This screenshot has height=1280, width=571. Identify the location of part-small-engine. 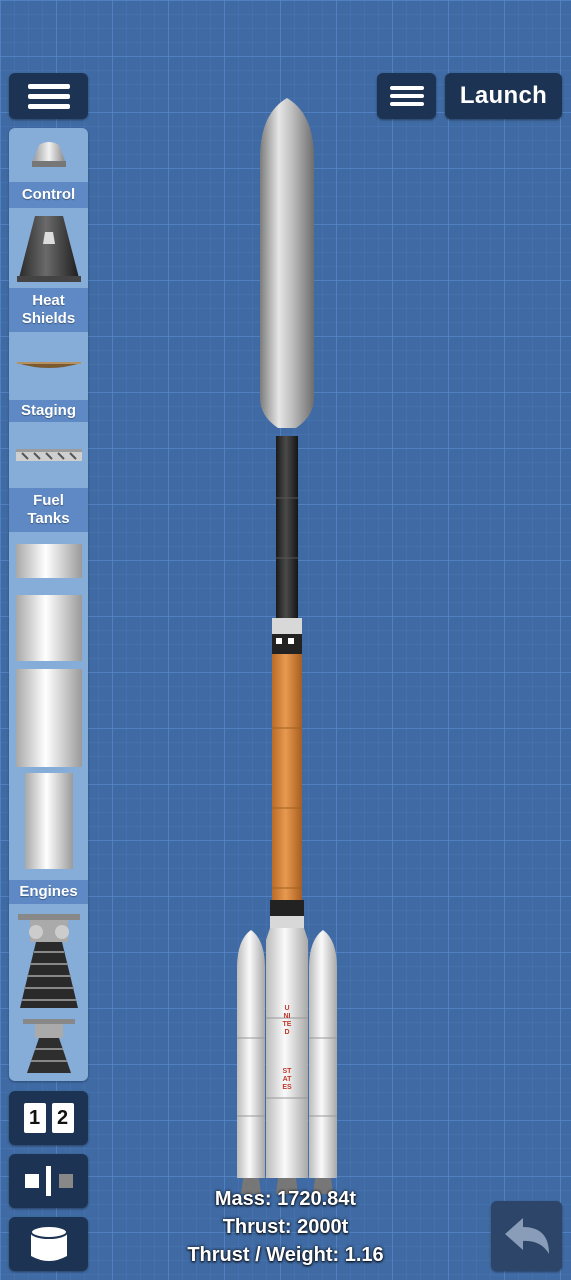
(48, 1046).